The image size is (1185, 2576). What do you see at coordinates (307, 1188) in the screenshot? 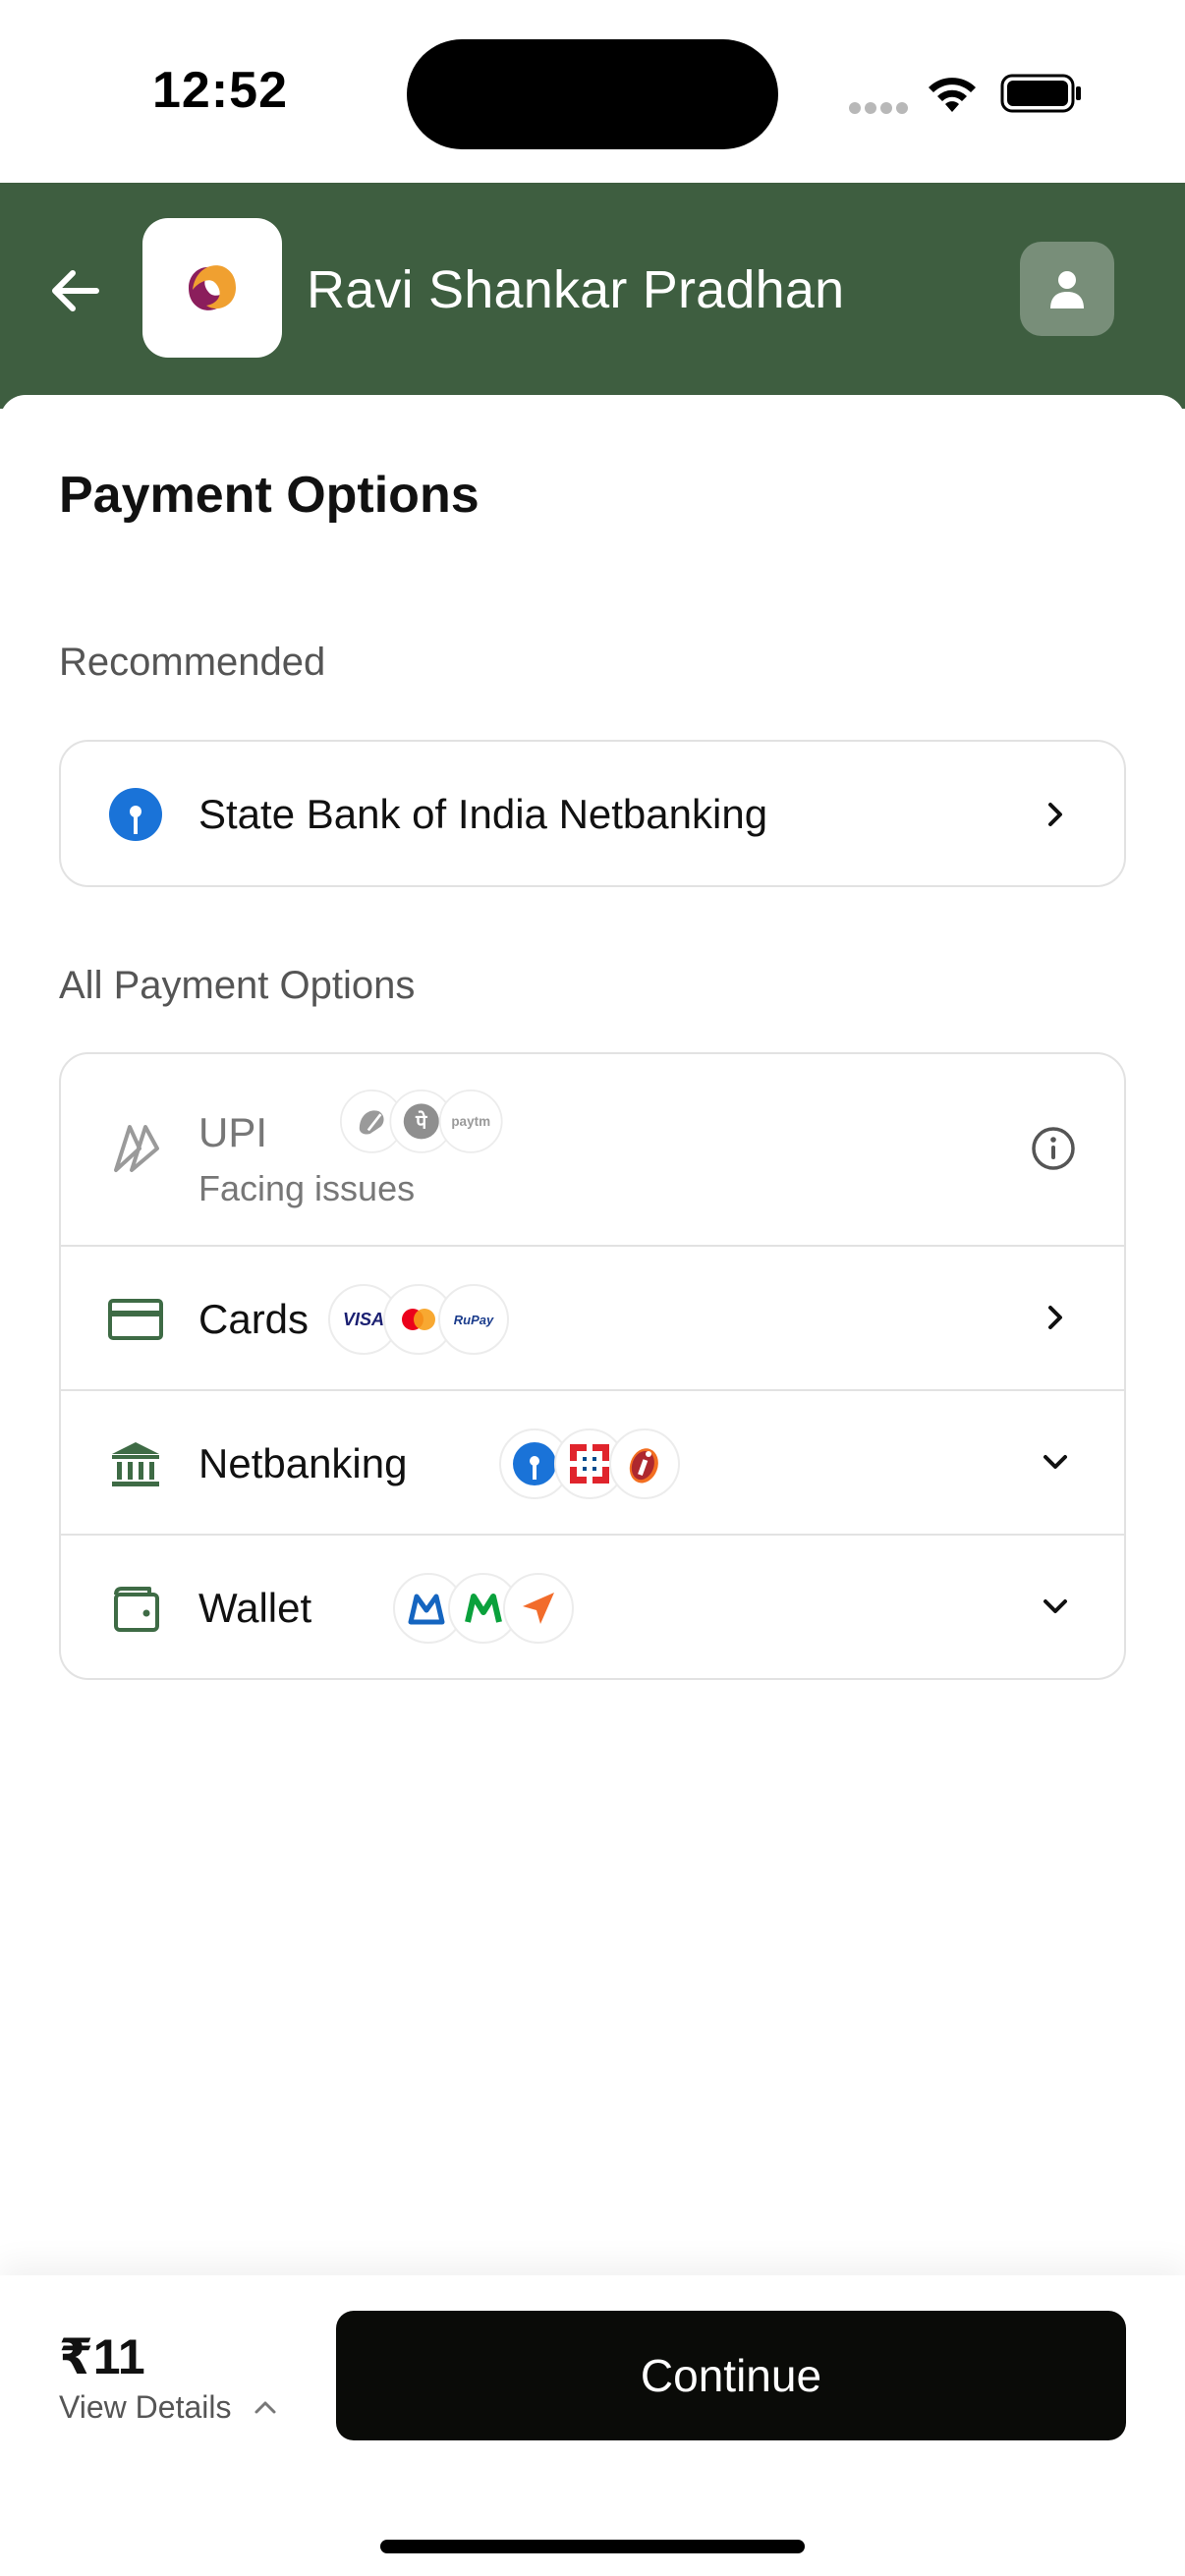
I see `upi-status-text: Facing issues` at bounding box center [307, 1188].